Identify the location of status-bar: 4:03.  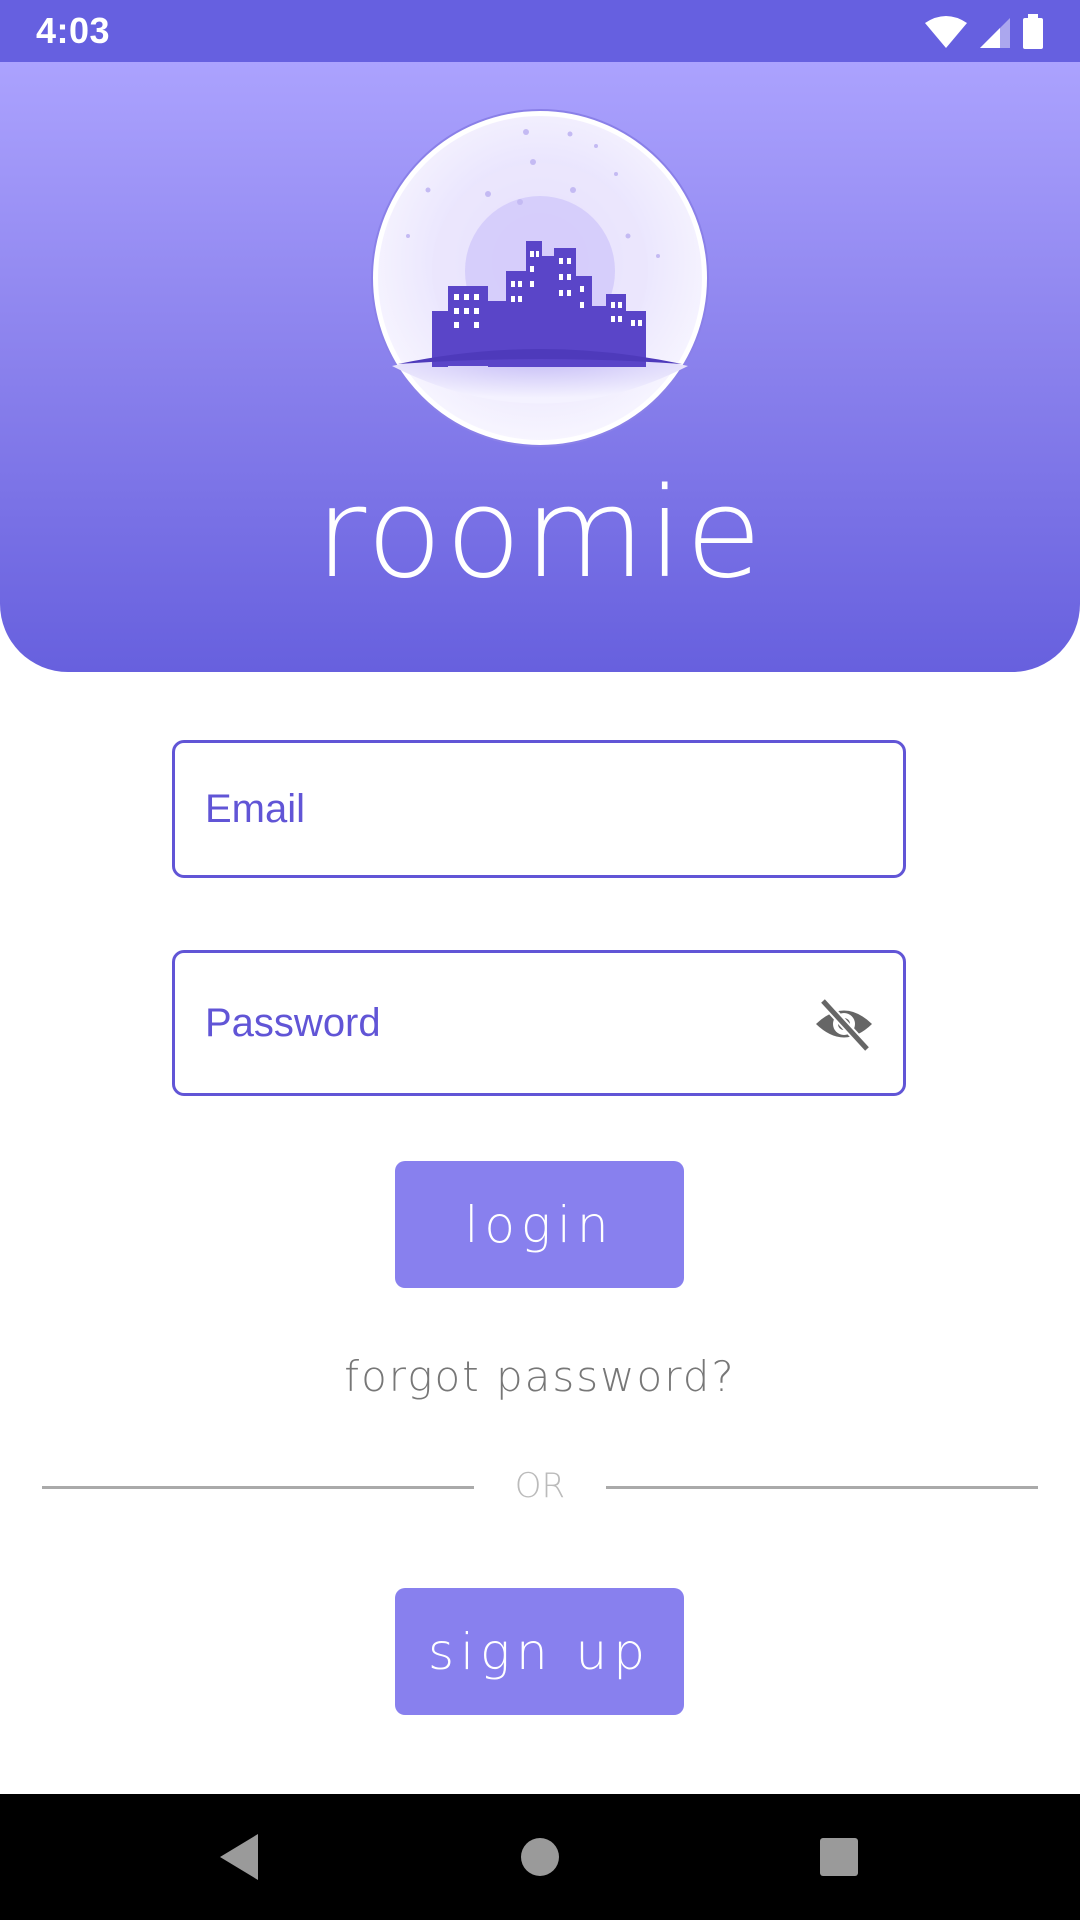
(540, 31).